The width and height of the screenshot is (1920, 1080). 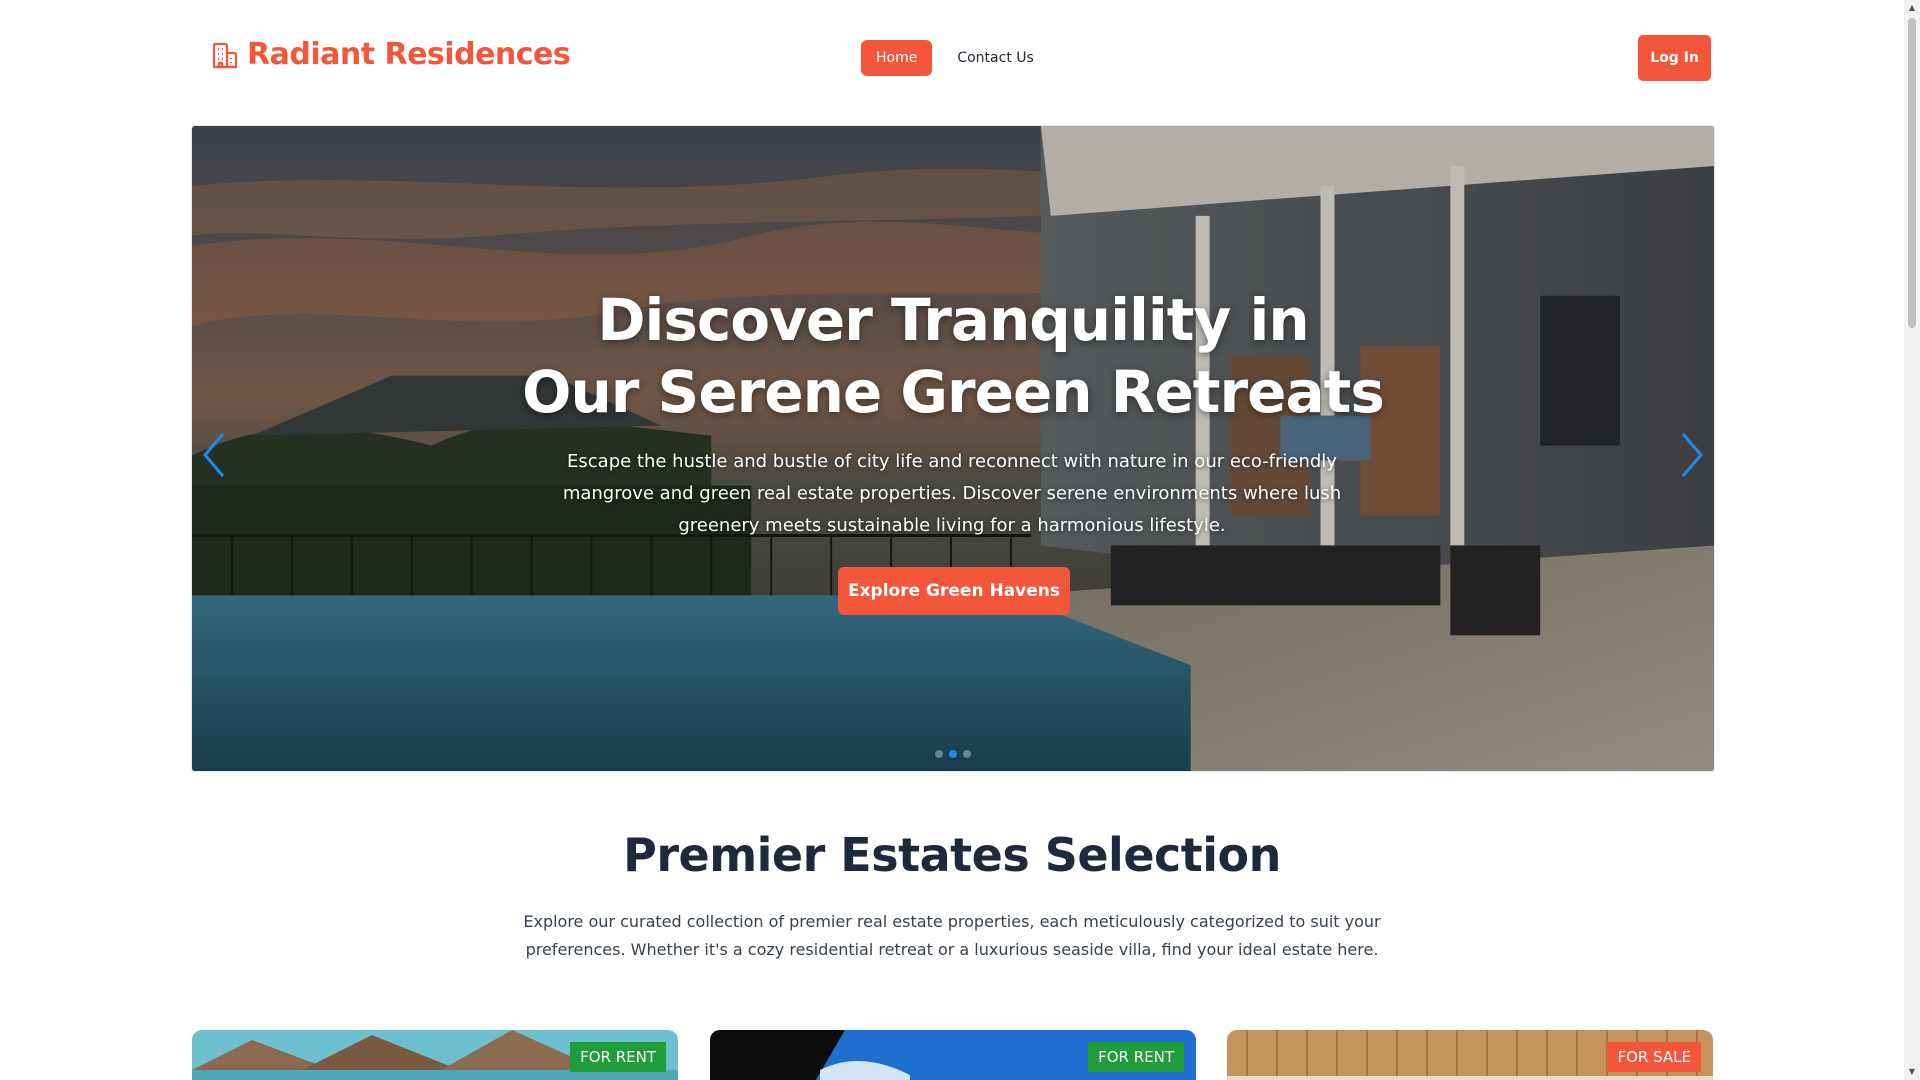 What do you see at coordinates (409, 54) in the screenshot?
I see `brand-name: Radiant Residences` at bounding box center [409, 54].